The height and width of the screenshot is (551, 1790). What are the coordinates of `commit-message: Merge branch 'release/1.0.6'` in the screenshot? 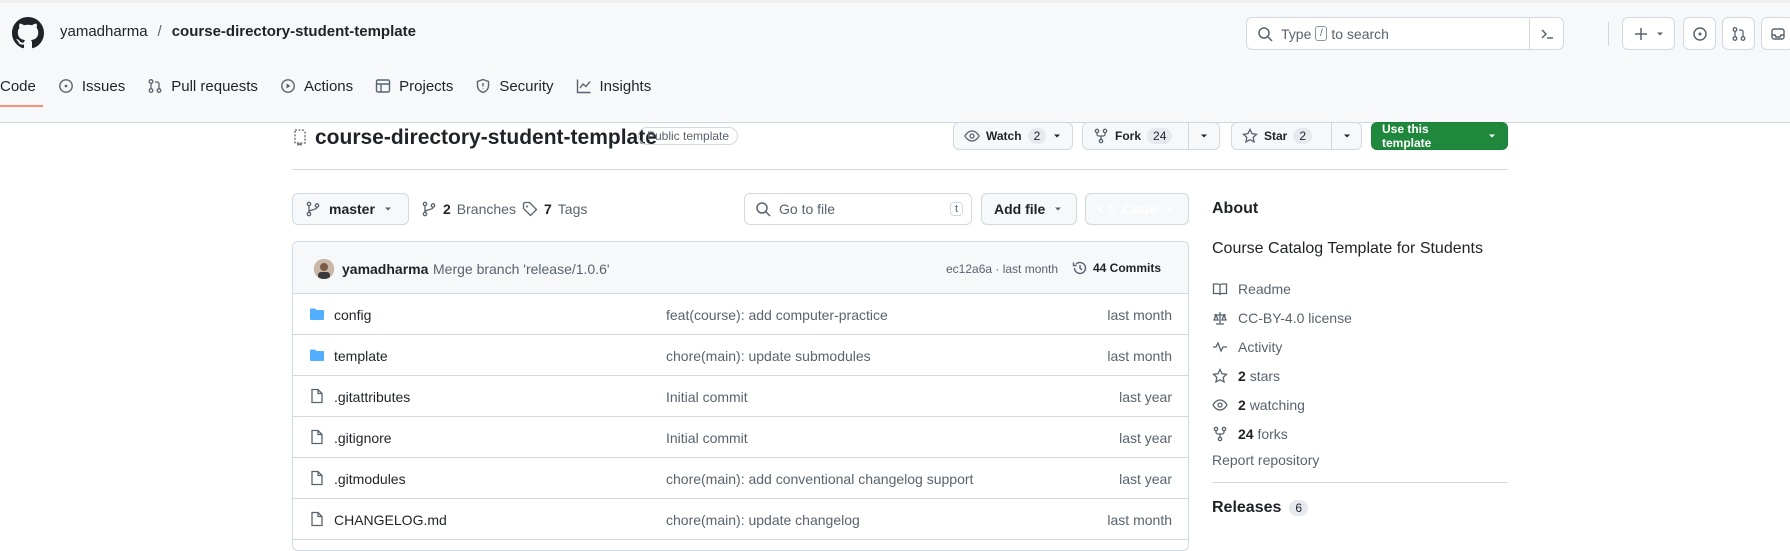 It's located at (521, 269).